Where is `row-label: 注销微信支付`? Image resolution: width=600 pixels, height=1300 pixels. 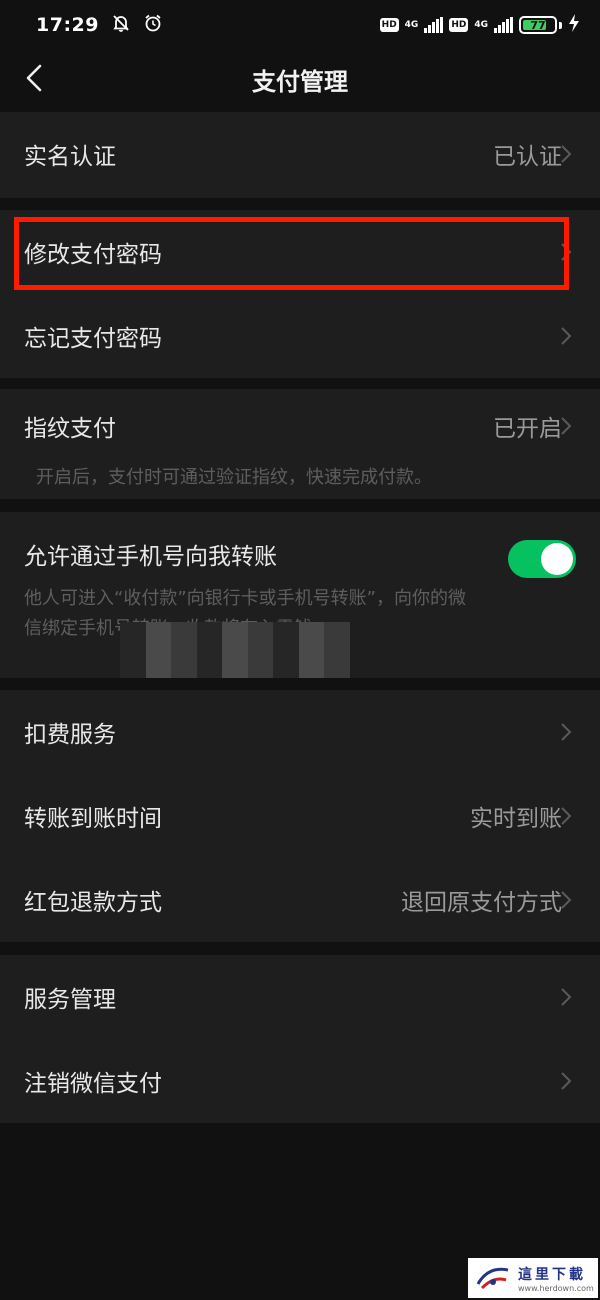 row-label: 注销微信支付 is located at coordinates (93, 1084).